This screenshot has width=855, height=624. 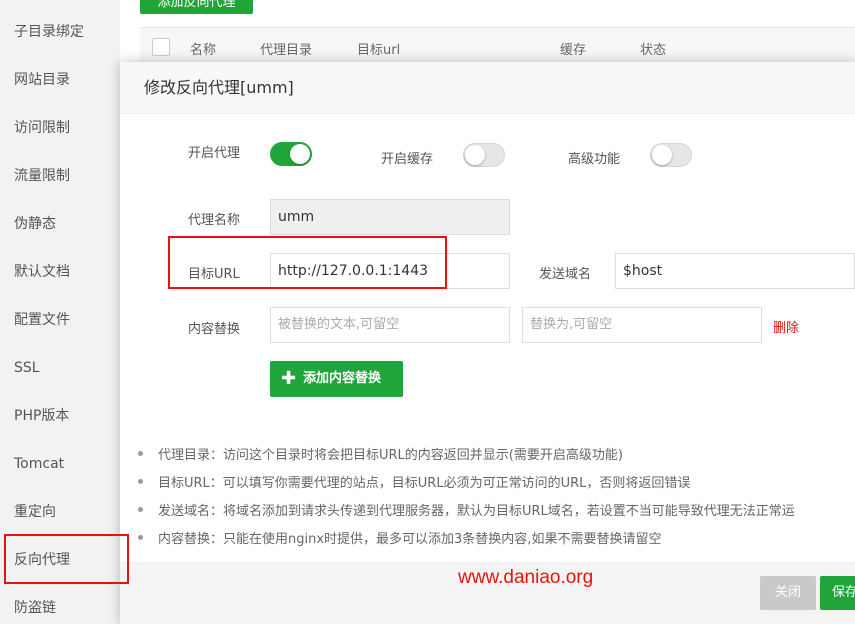 What do you see at coordinates (60, 224) in the screenshot?
I see `sidebar-item-rewrite: 伪静态` at bounding box center [60, 224].